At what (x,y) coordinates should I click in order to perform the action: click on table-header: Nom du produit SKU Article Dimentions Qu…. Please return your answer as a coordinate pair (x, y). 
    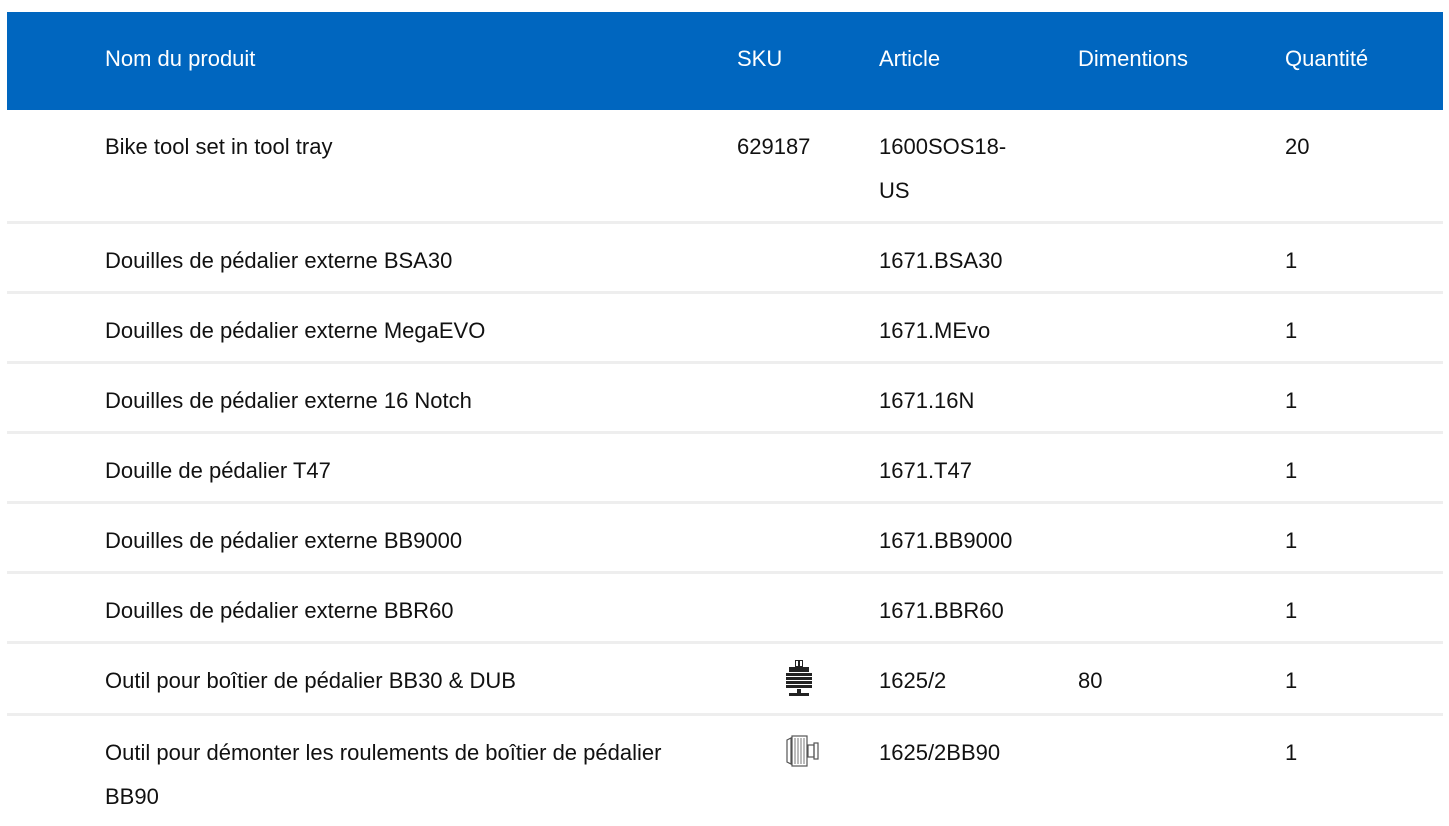
    Looking at the image, I should click on (725, 61).